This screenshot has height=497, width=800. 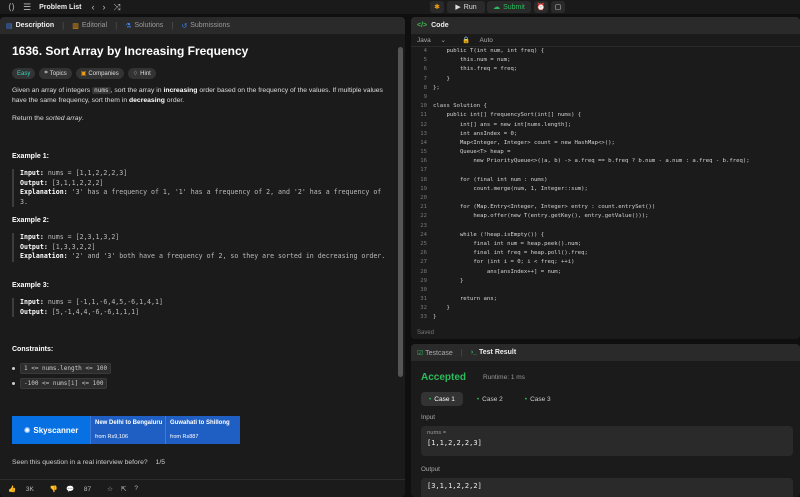 I want to click on code-line: 20, so click(x=605, y=198).